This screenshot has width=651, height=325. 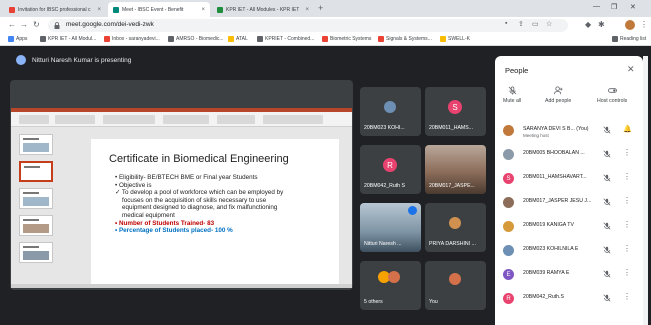 What do you see at coordinates (116, 9) in the screenshot?
I see `meet-favicon-icon` at bounding box center [116, 9].